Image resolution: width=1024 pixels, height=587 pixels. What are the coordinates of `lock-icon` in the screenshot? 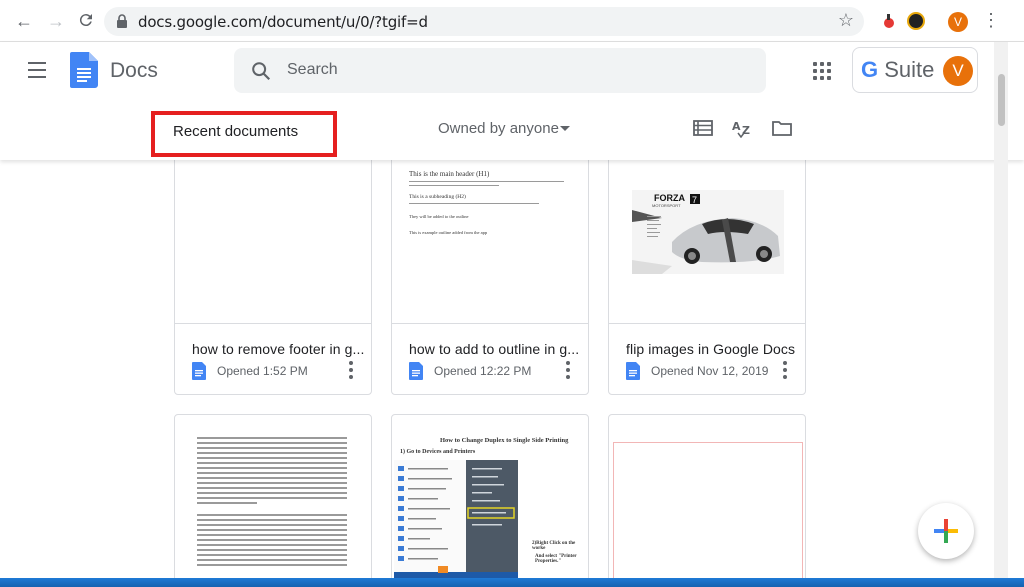 It's located at (122, 21).